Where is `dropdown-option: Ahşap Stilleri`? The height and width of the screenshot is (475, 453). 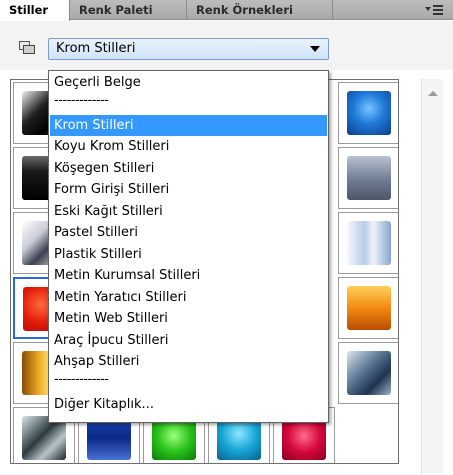
dropdown-option: Ahşap Stilleri is located at coordinates (188, 361).